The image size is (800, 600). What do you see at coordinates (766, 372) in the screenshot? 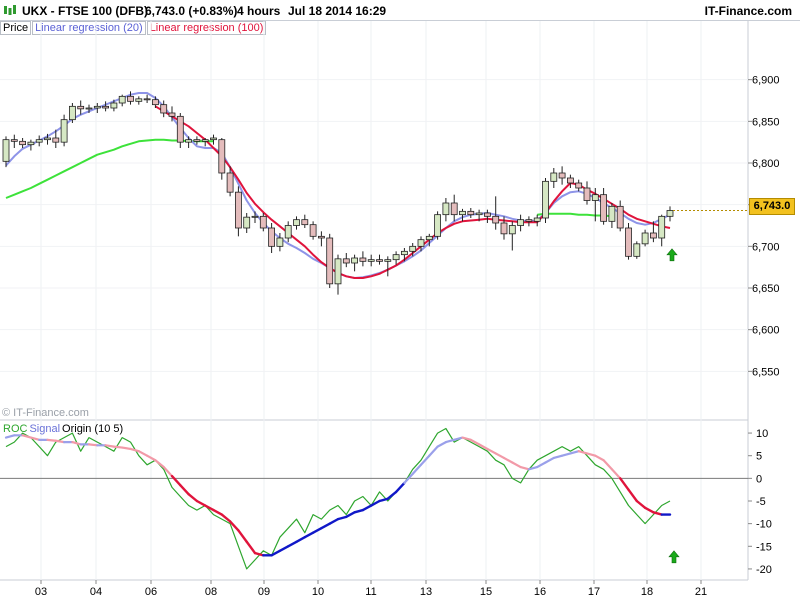
I see `y-tick-label: 6,550` at bounding box center [766, 372].